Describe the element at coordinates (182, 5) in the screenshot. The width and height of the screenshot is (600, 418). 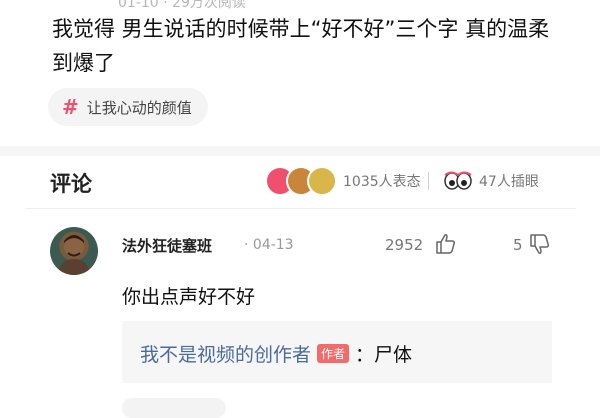
I see `post-meta: 01-10 · 29万次阅读` at that location.